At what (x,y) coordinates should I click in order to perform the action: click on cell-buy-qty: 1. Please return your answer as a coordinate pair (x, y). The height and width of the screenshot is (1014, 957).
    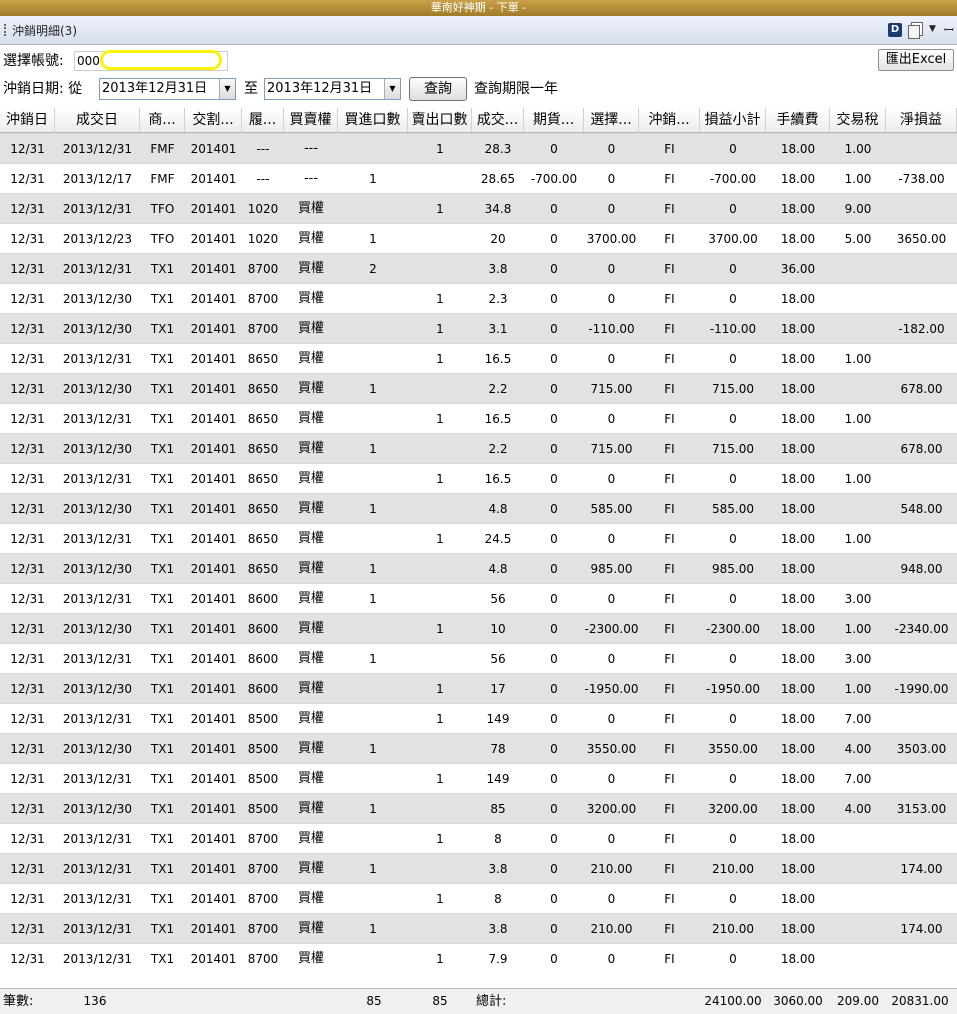
    Looking at the image, I should click on (373, 239).